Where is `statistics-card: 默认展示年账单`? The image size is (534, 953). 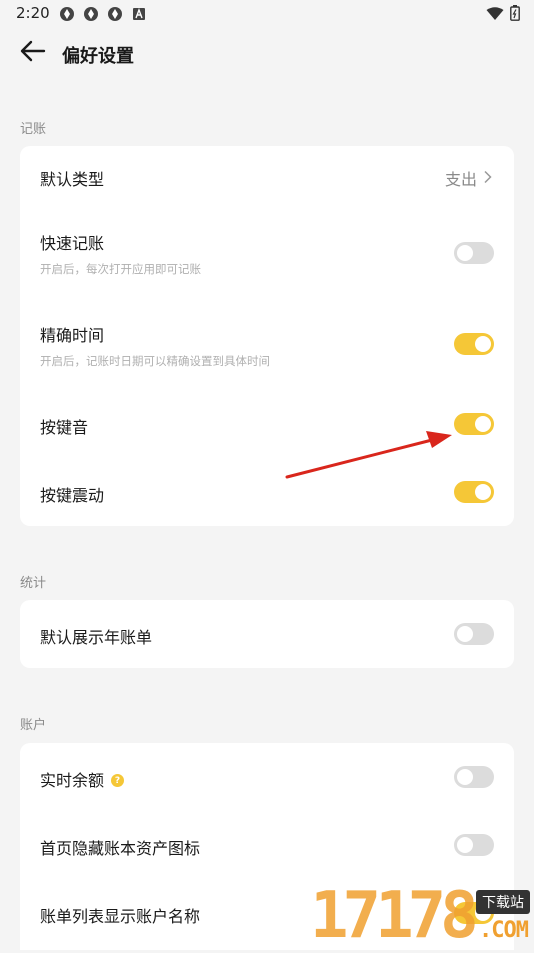 statistics-card: 默认展示年账单 is located at coordinates (267, 634).